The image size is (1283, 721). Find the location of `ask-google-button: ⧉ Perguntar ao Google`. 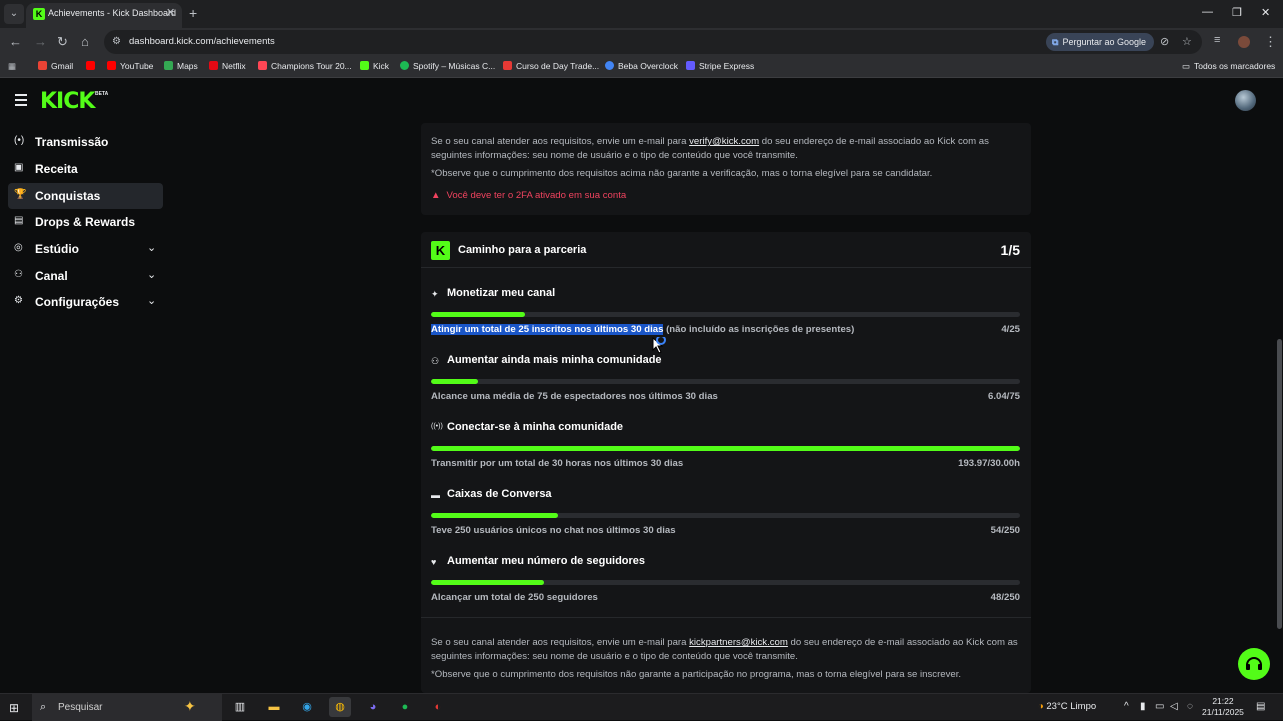

ask-google-button: ⧉ Perguntar ao Google is located at coordinates (1100, 42).